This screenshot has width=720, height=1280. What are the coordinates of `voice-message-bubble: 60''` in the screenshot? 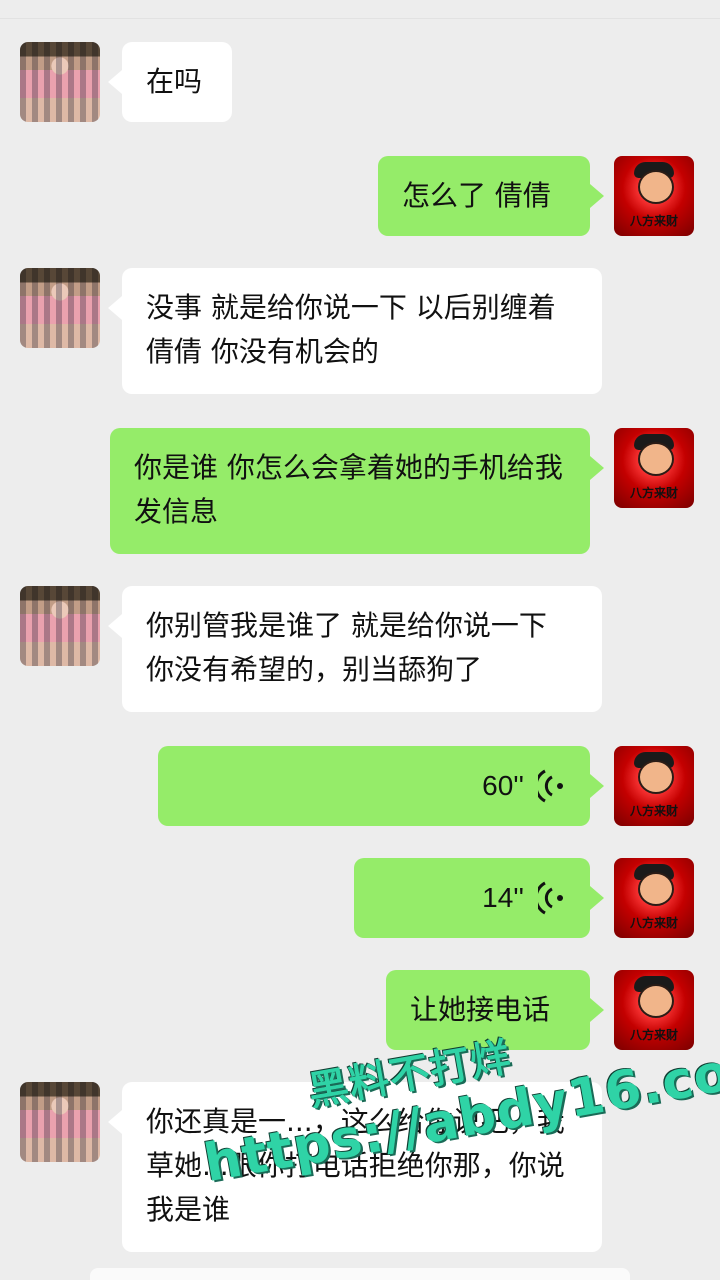 It's located at (381, 786).